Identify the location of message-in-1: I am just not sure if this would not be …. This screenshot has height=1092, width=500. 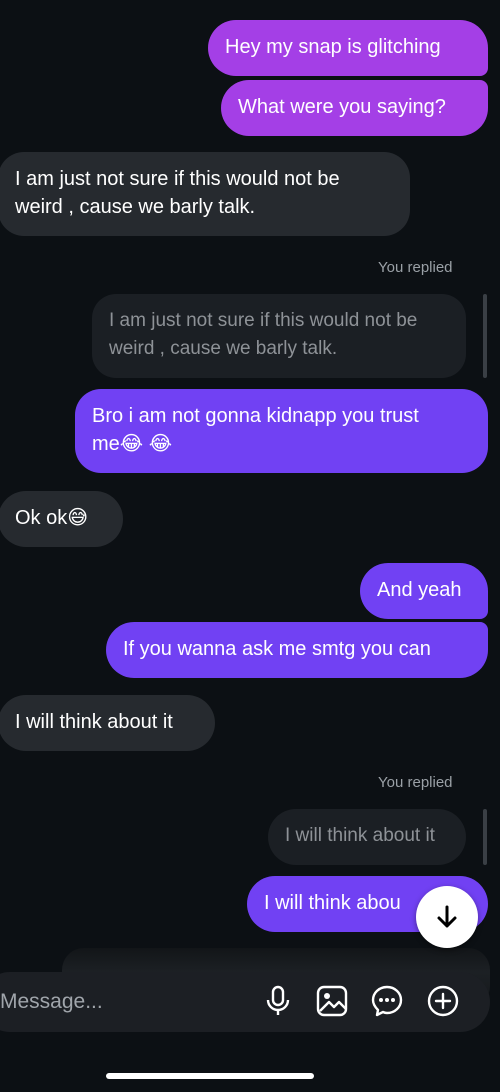
(205, 194).